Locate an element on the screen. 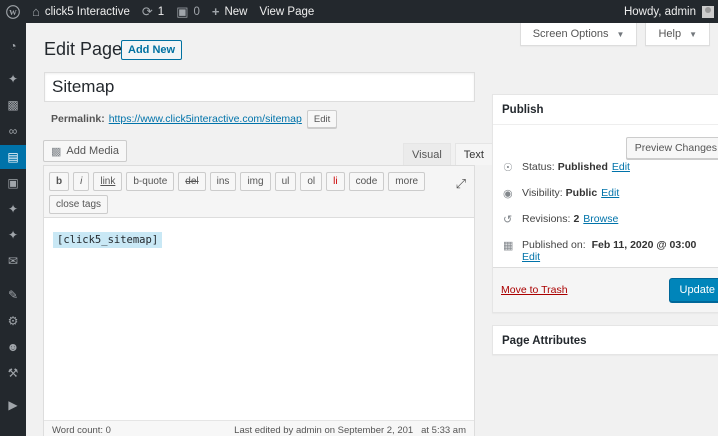  published-edit-link: Edit is located at coordinates (531, 257).